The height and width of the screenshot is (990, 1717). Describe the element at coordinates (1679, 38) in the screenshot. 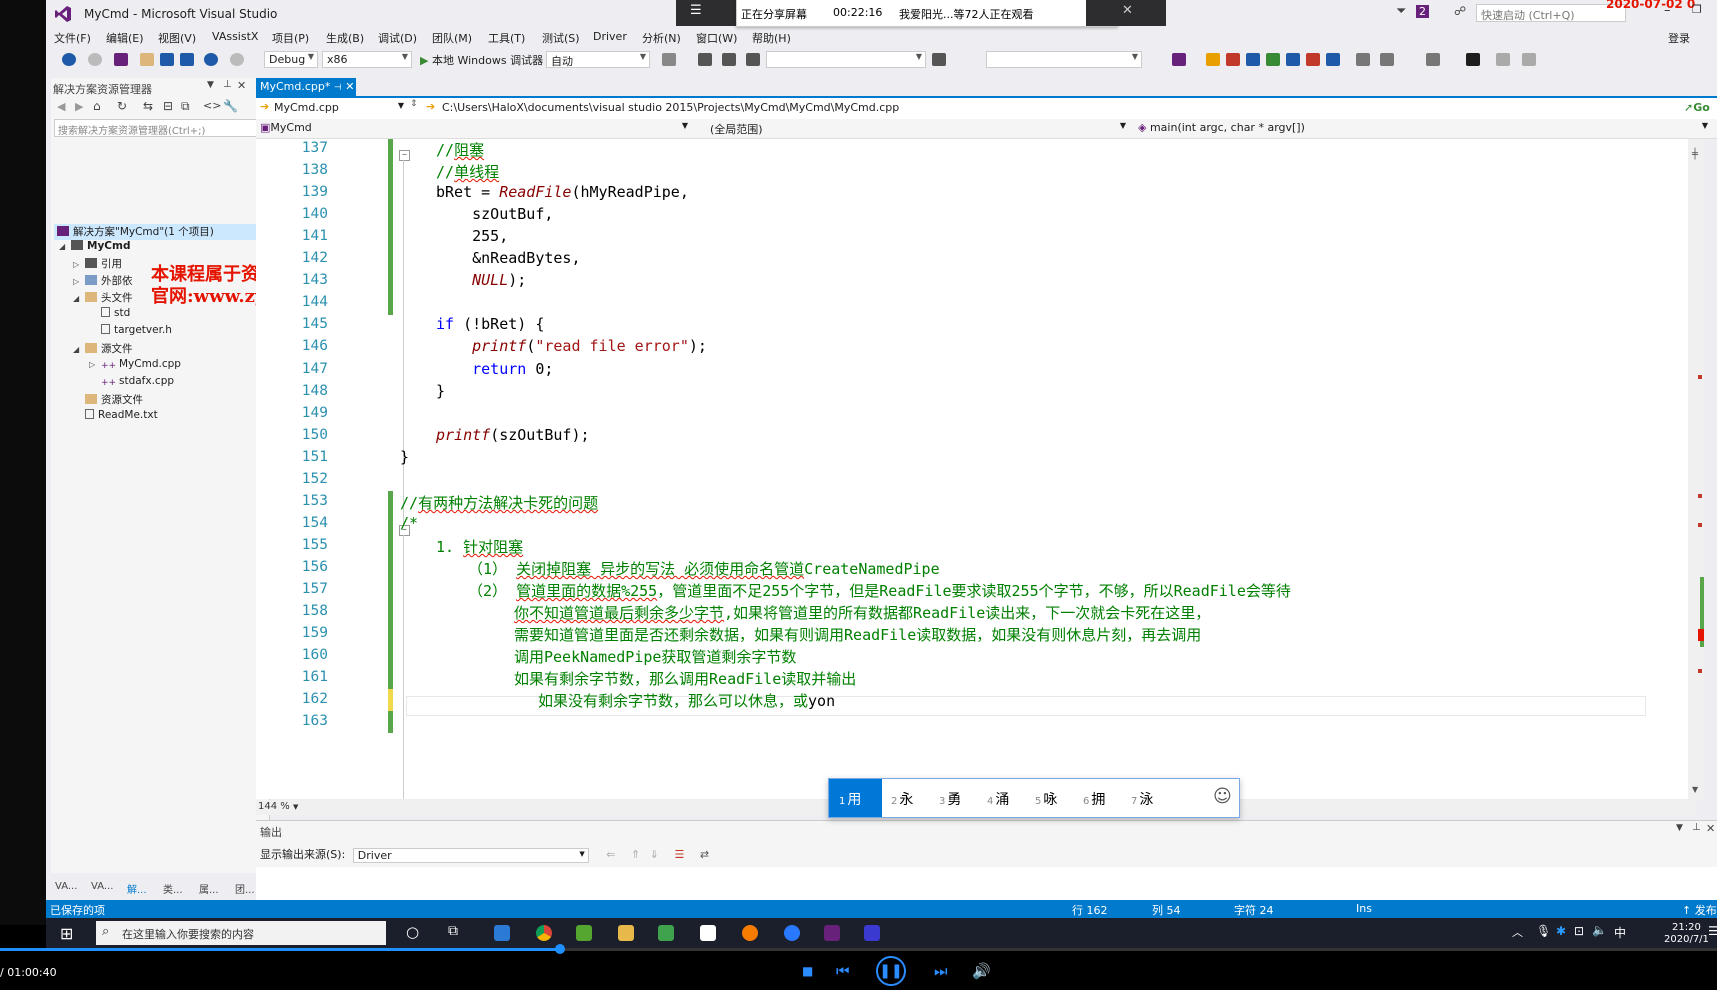

I see `sign-in-link: 登录` at that location.